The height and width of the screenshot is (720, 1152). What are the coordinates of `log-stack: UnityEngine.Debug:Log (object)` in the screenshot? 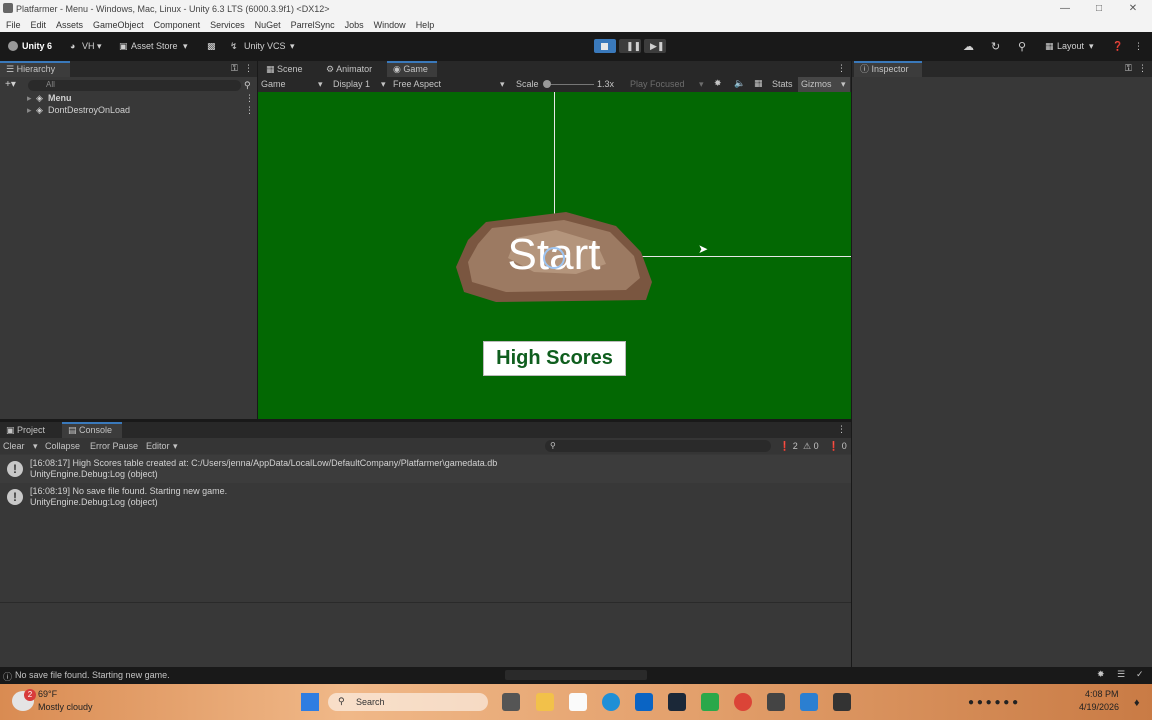 It's located at (94, 502).